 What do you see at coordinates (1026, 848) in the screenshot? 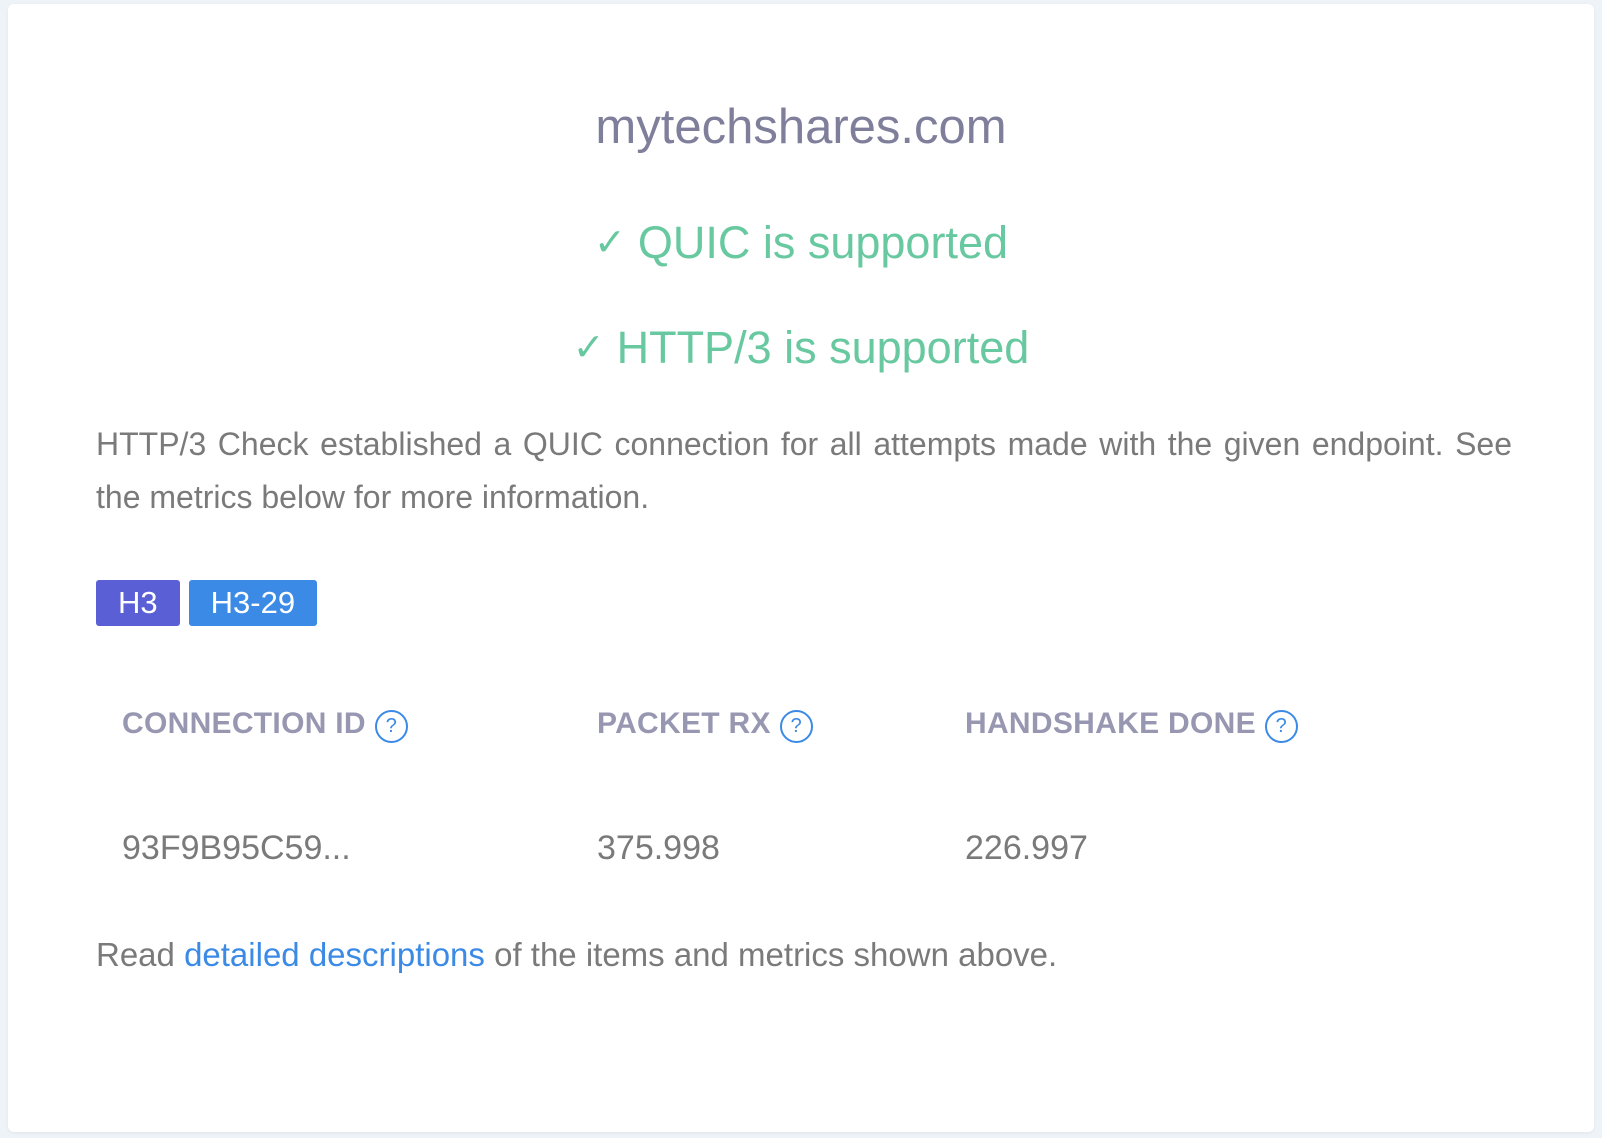
I see `metric-value: 226.997` at bounding box center [1026, 848].